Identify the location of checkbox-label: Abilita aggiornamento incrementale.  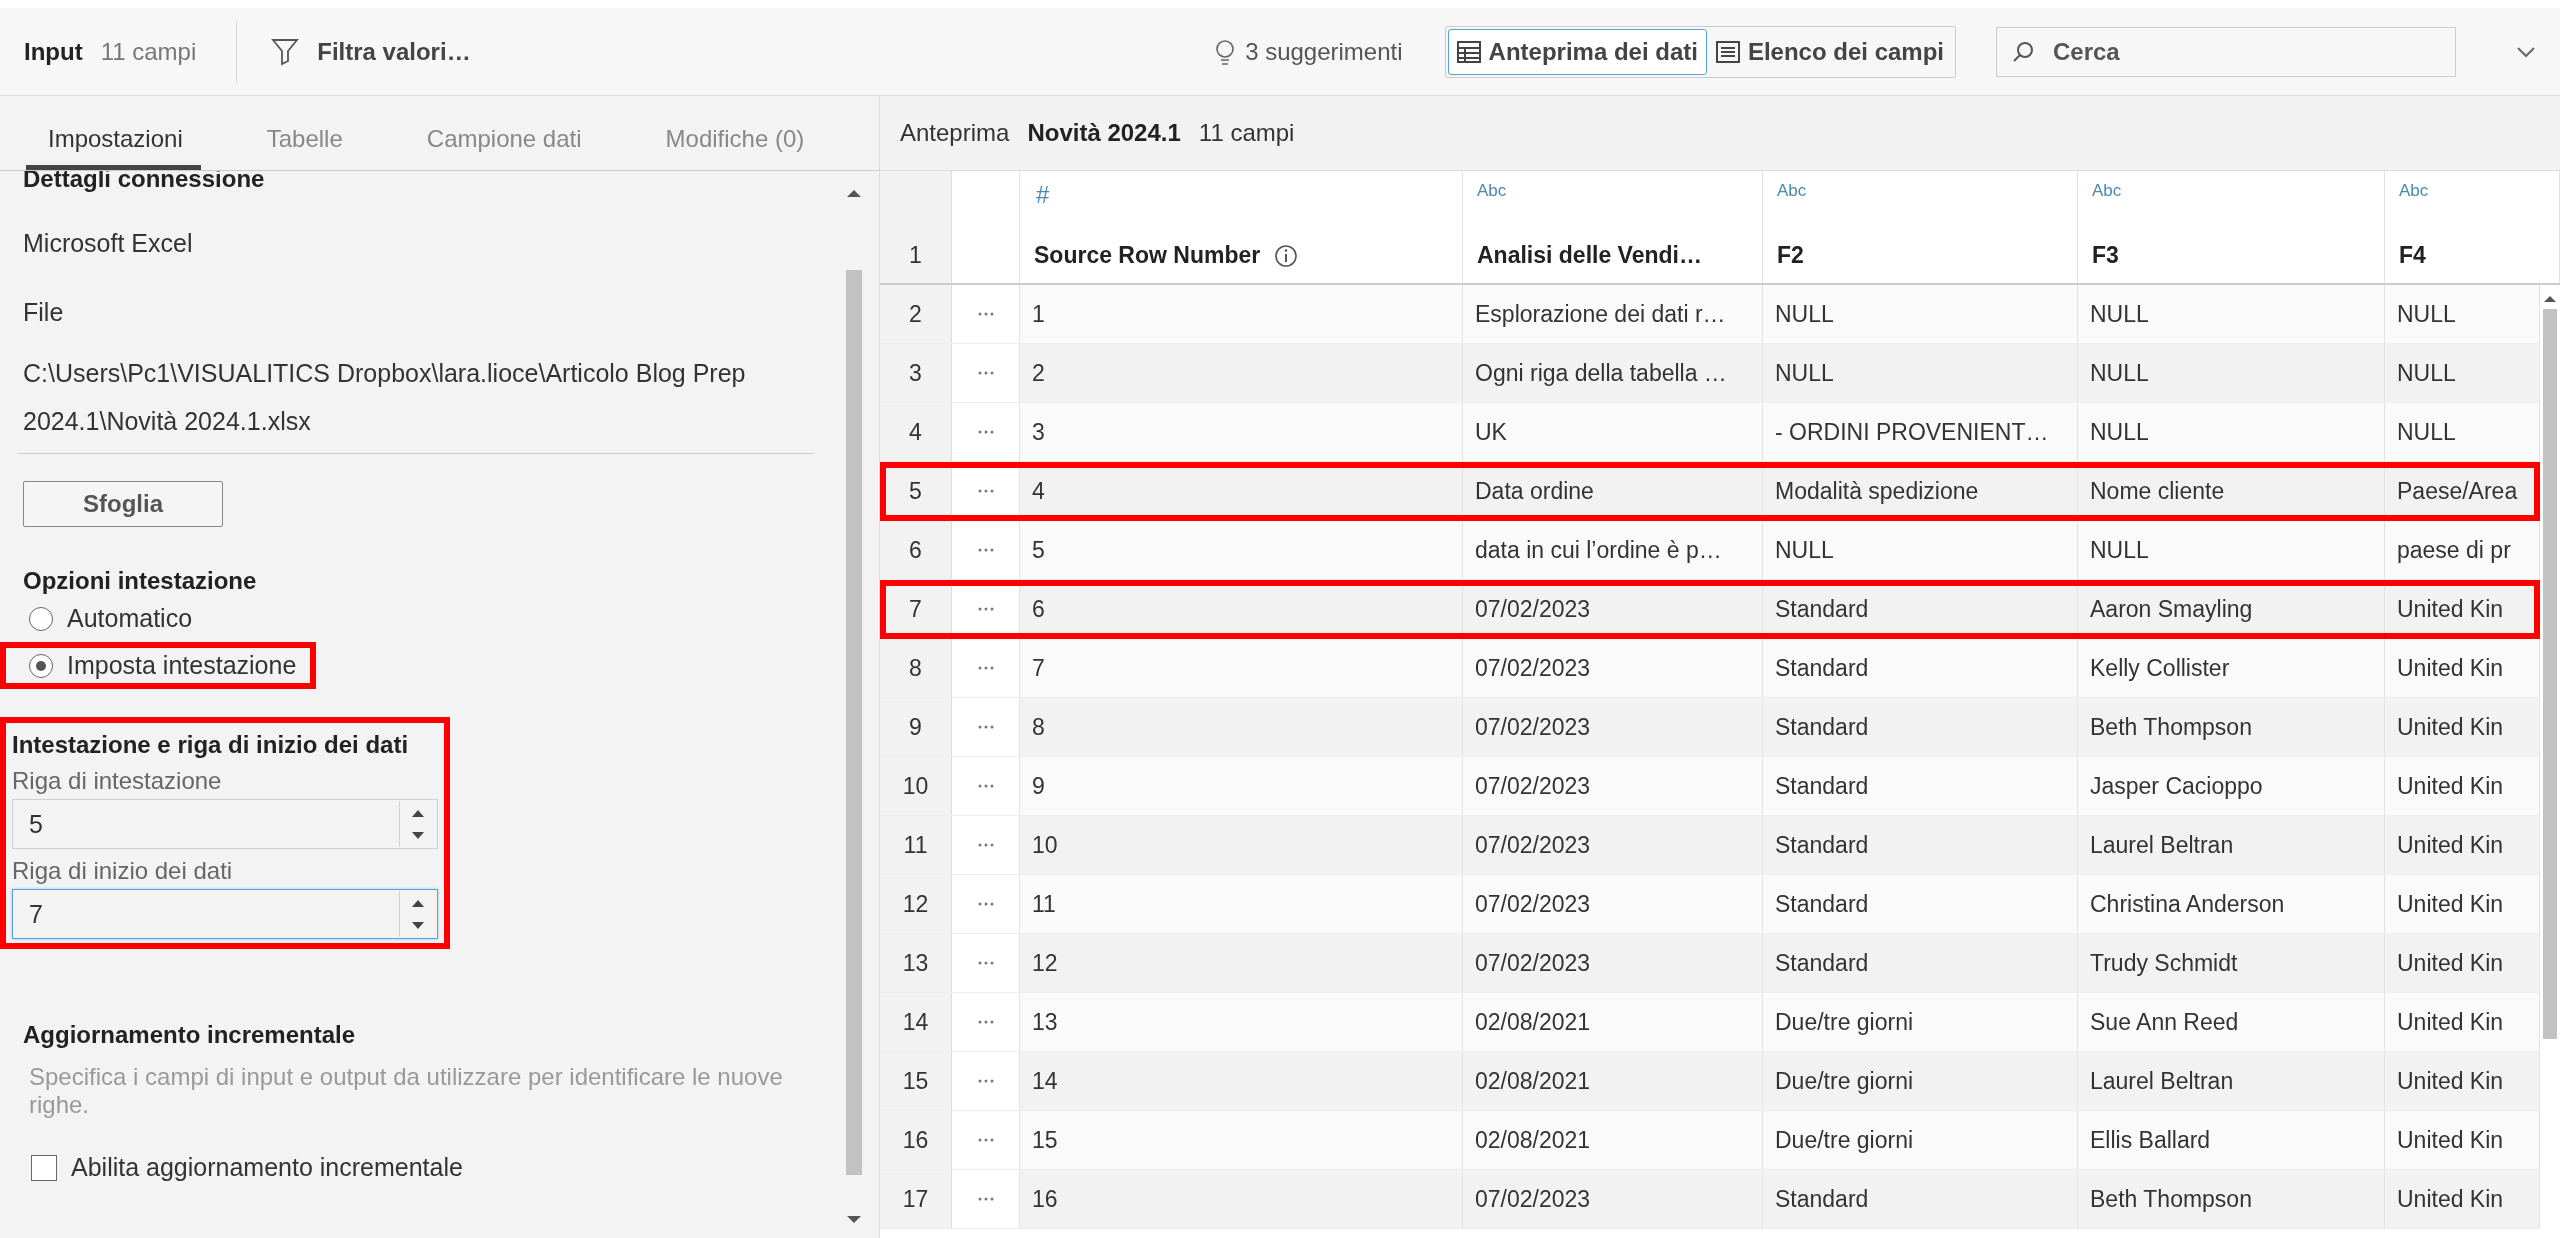
(267, 1167).